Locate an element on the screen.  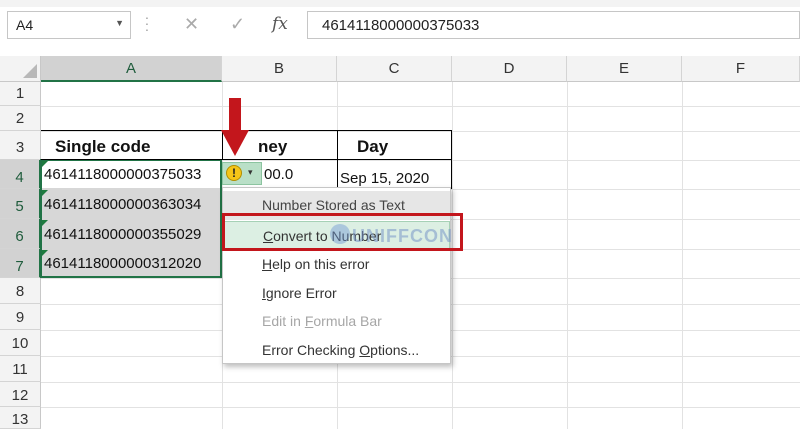
arrow-down-icon is located at coordinates (235, 127).